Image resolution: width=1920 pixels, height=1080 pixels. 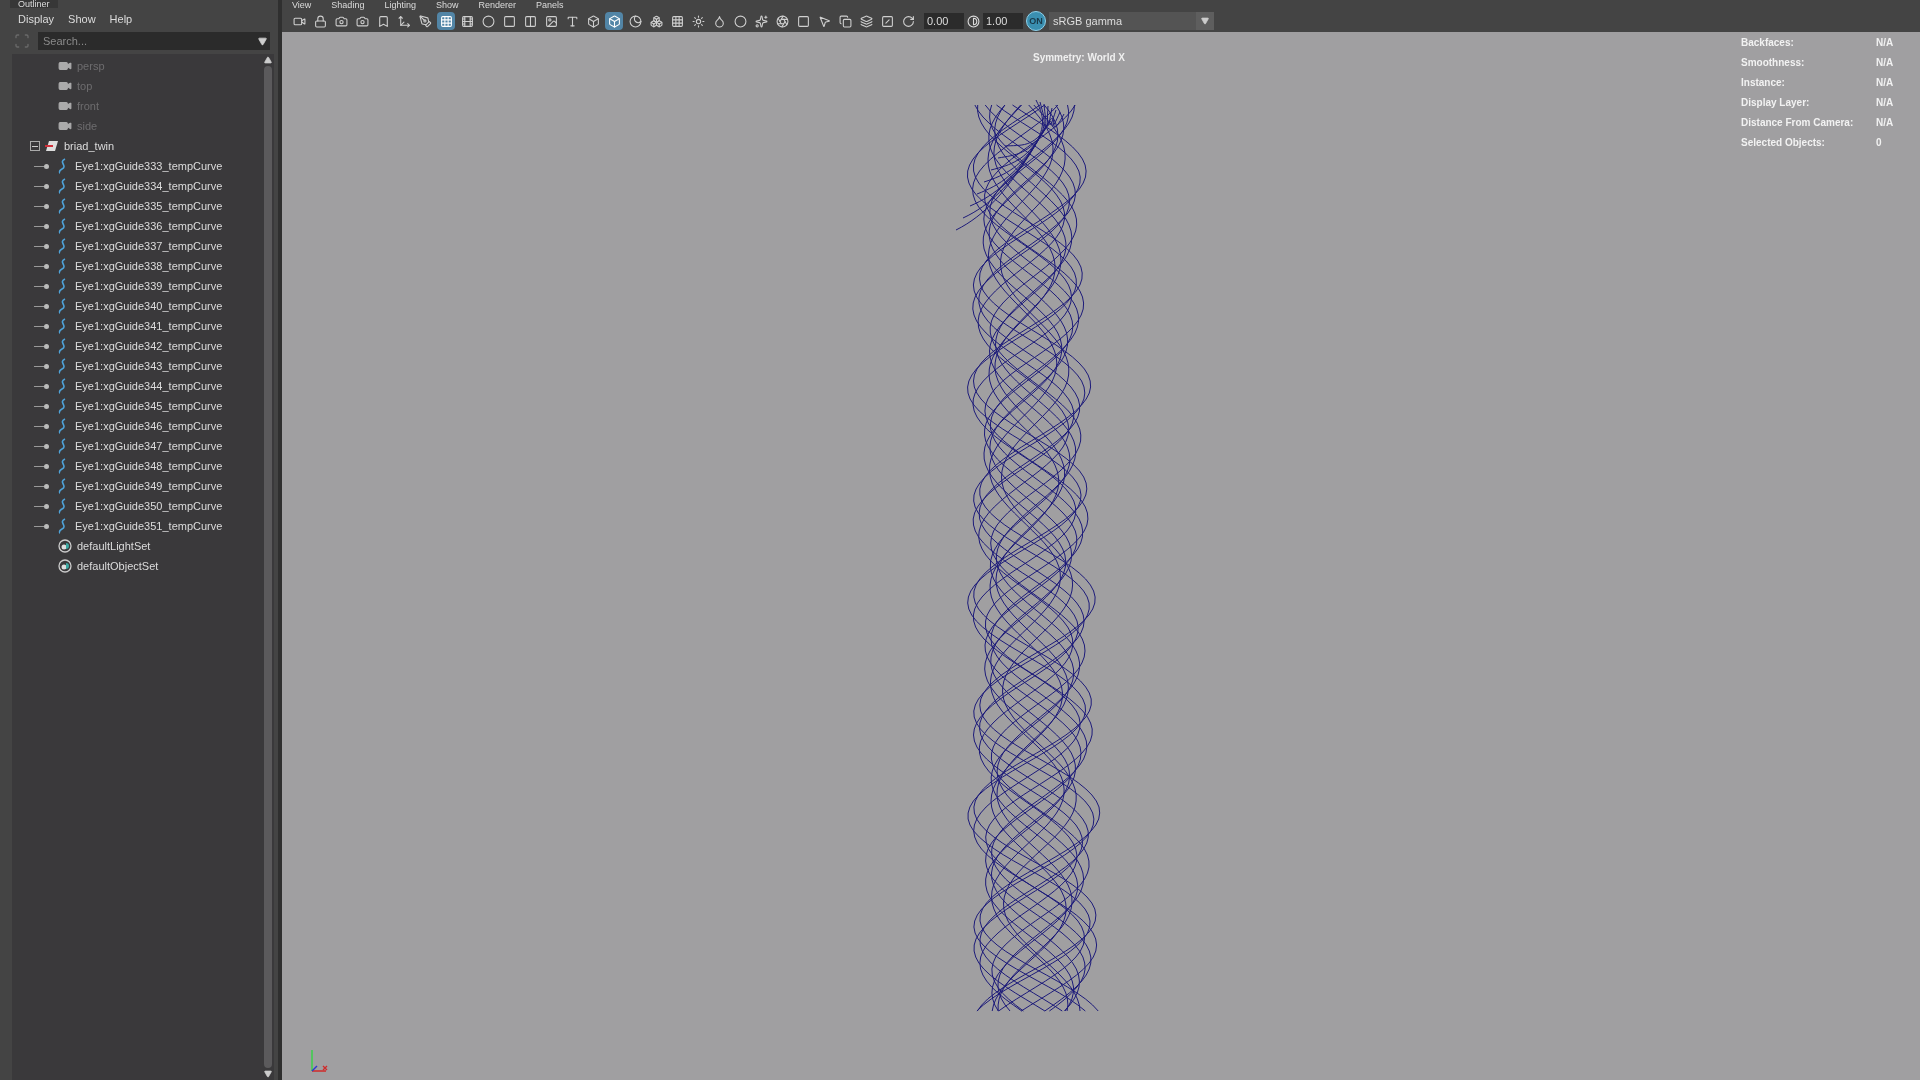 I want to click on hud-value: 0, so click(x=1879, y=142).